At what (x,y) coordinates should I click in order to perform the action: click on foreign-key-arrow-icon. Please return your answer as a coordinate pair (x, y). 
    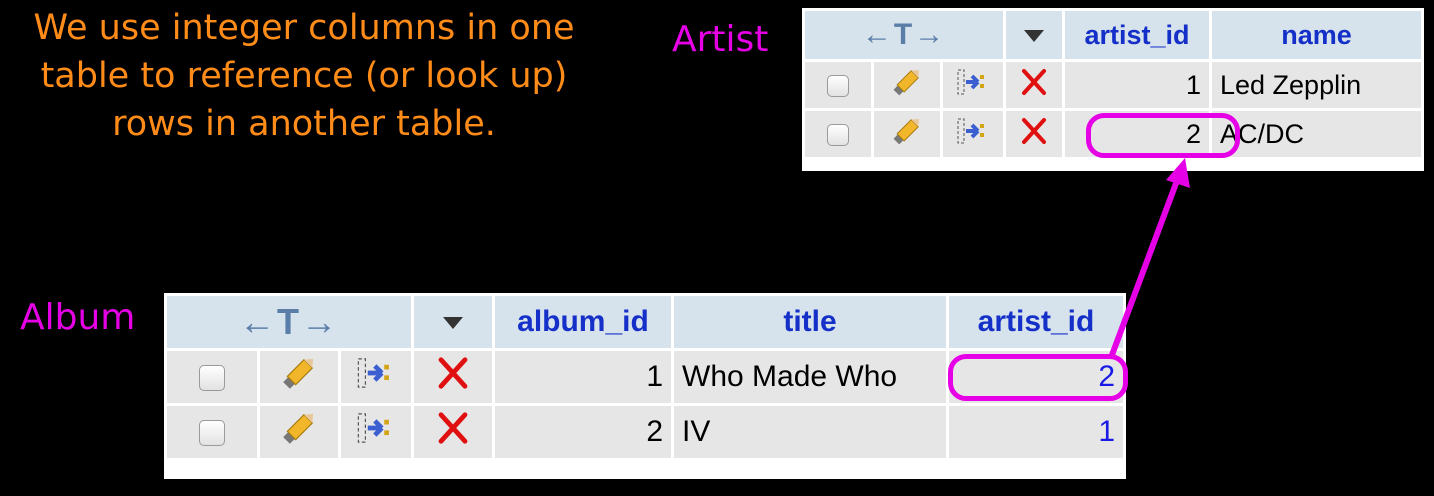
    Looking at the image, I should click on (1149, 257).